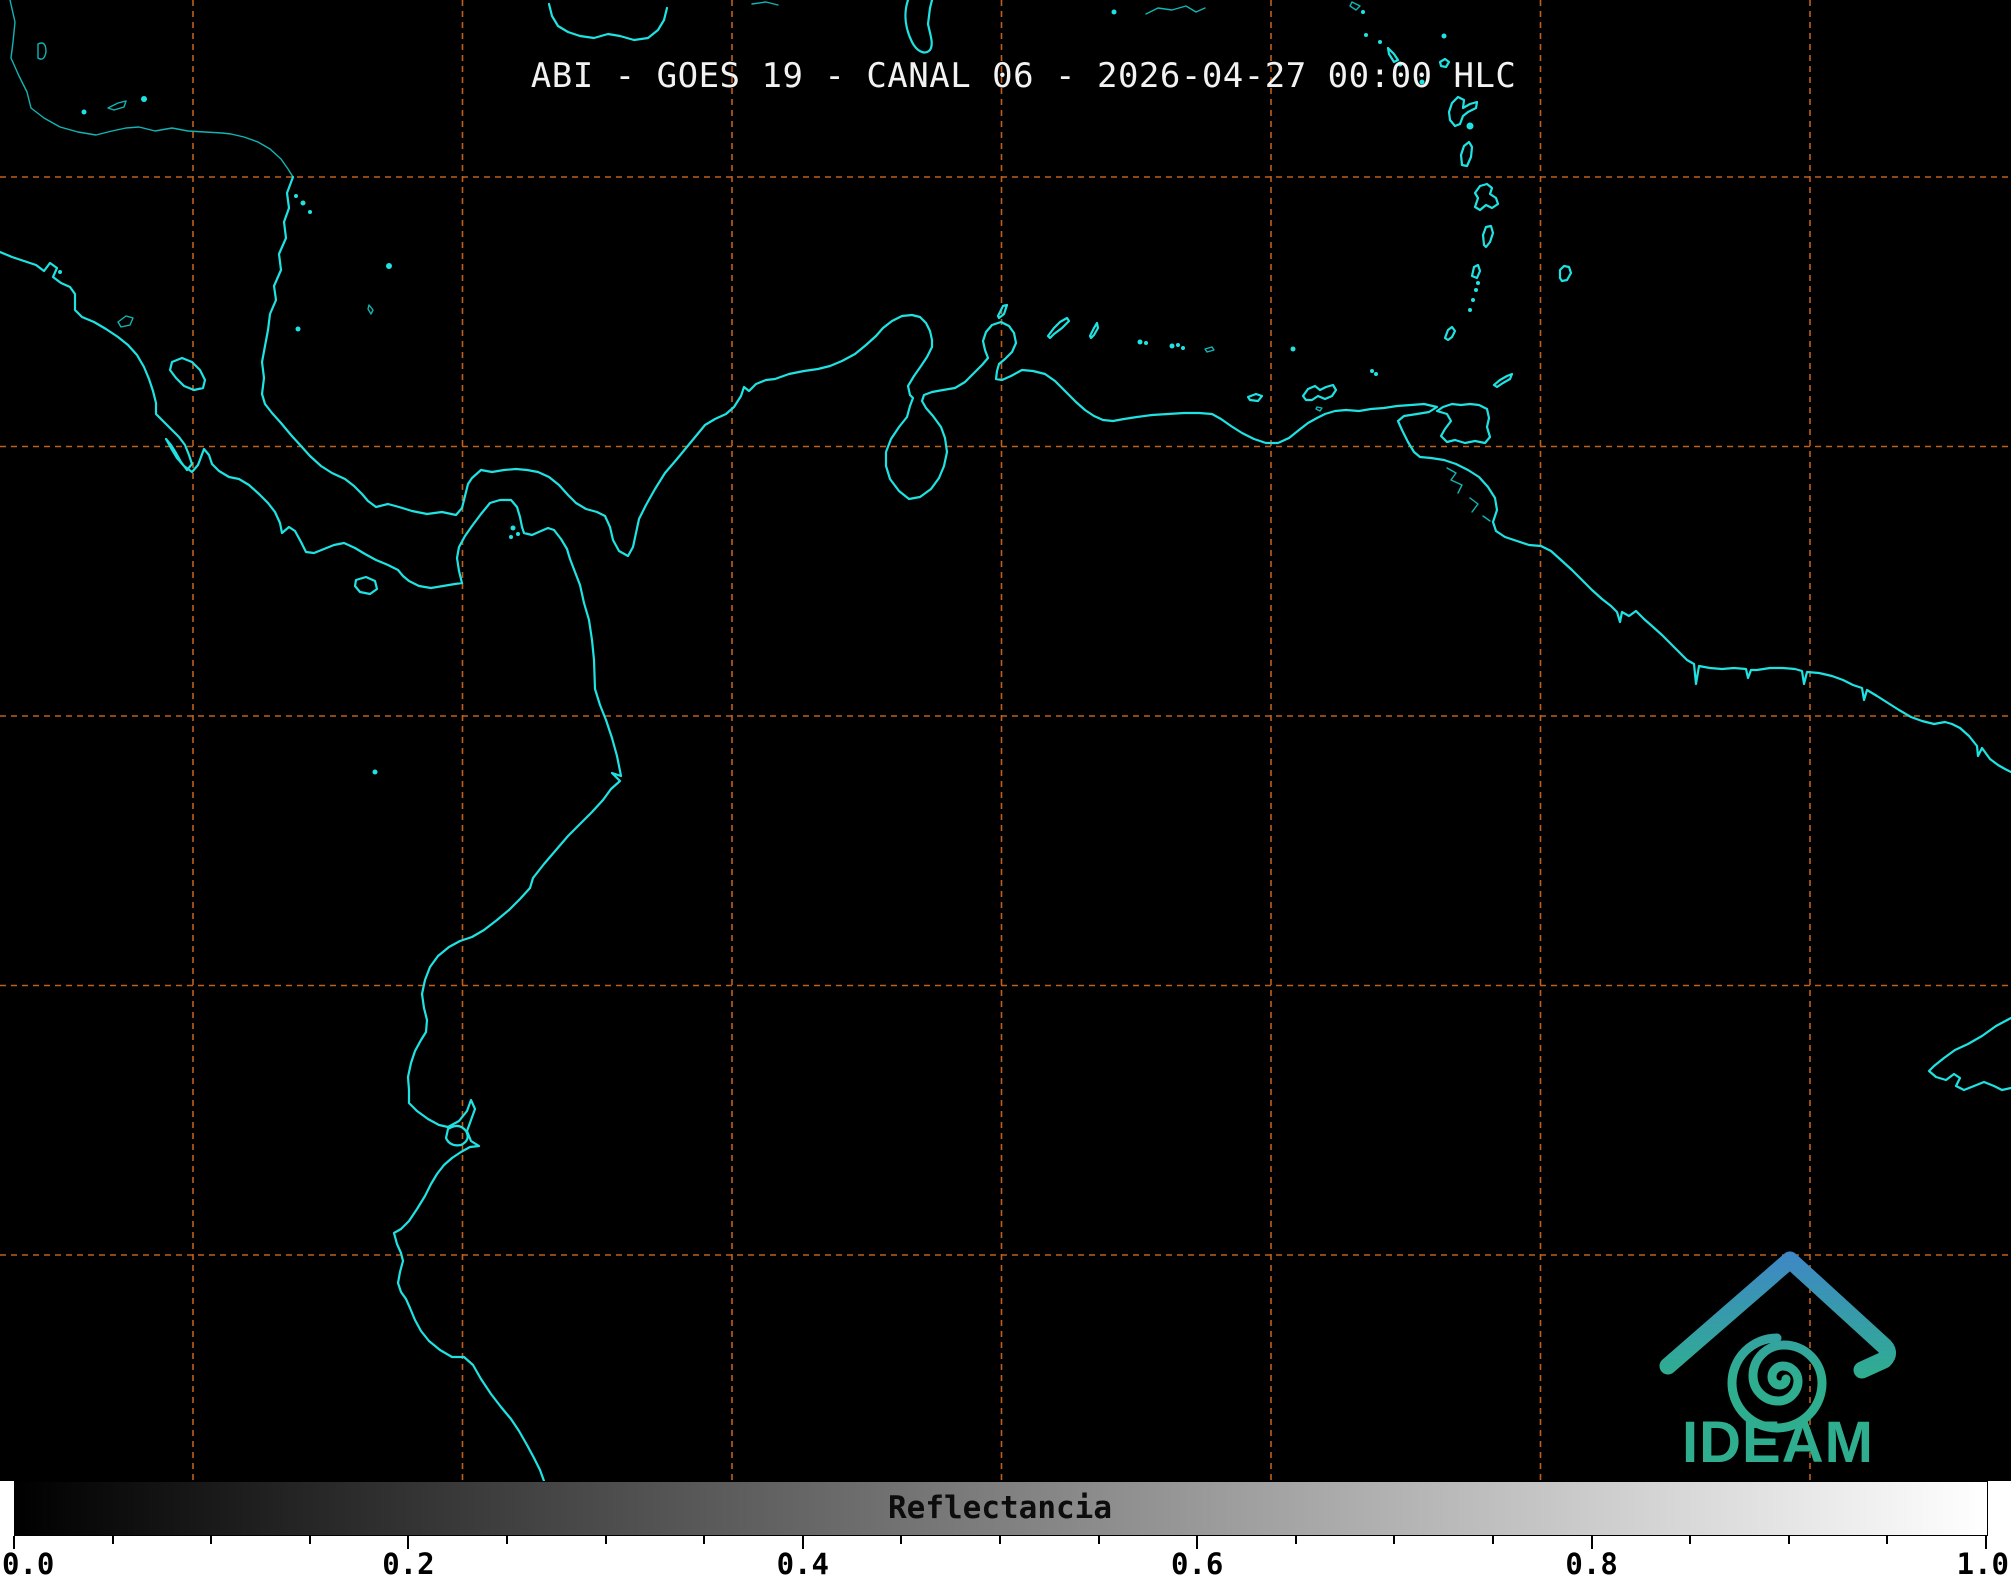 The image size is (2011, 1581). Describe the element at coordinates (1486, 197) in the screenshot. I see `martinique-island` at that location.